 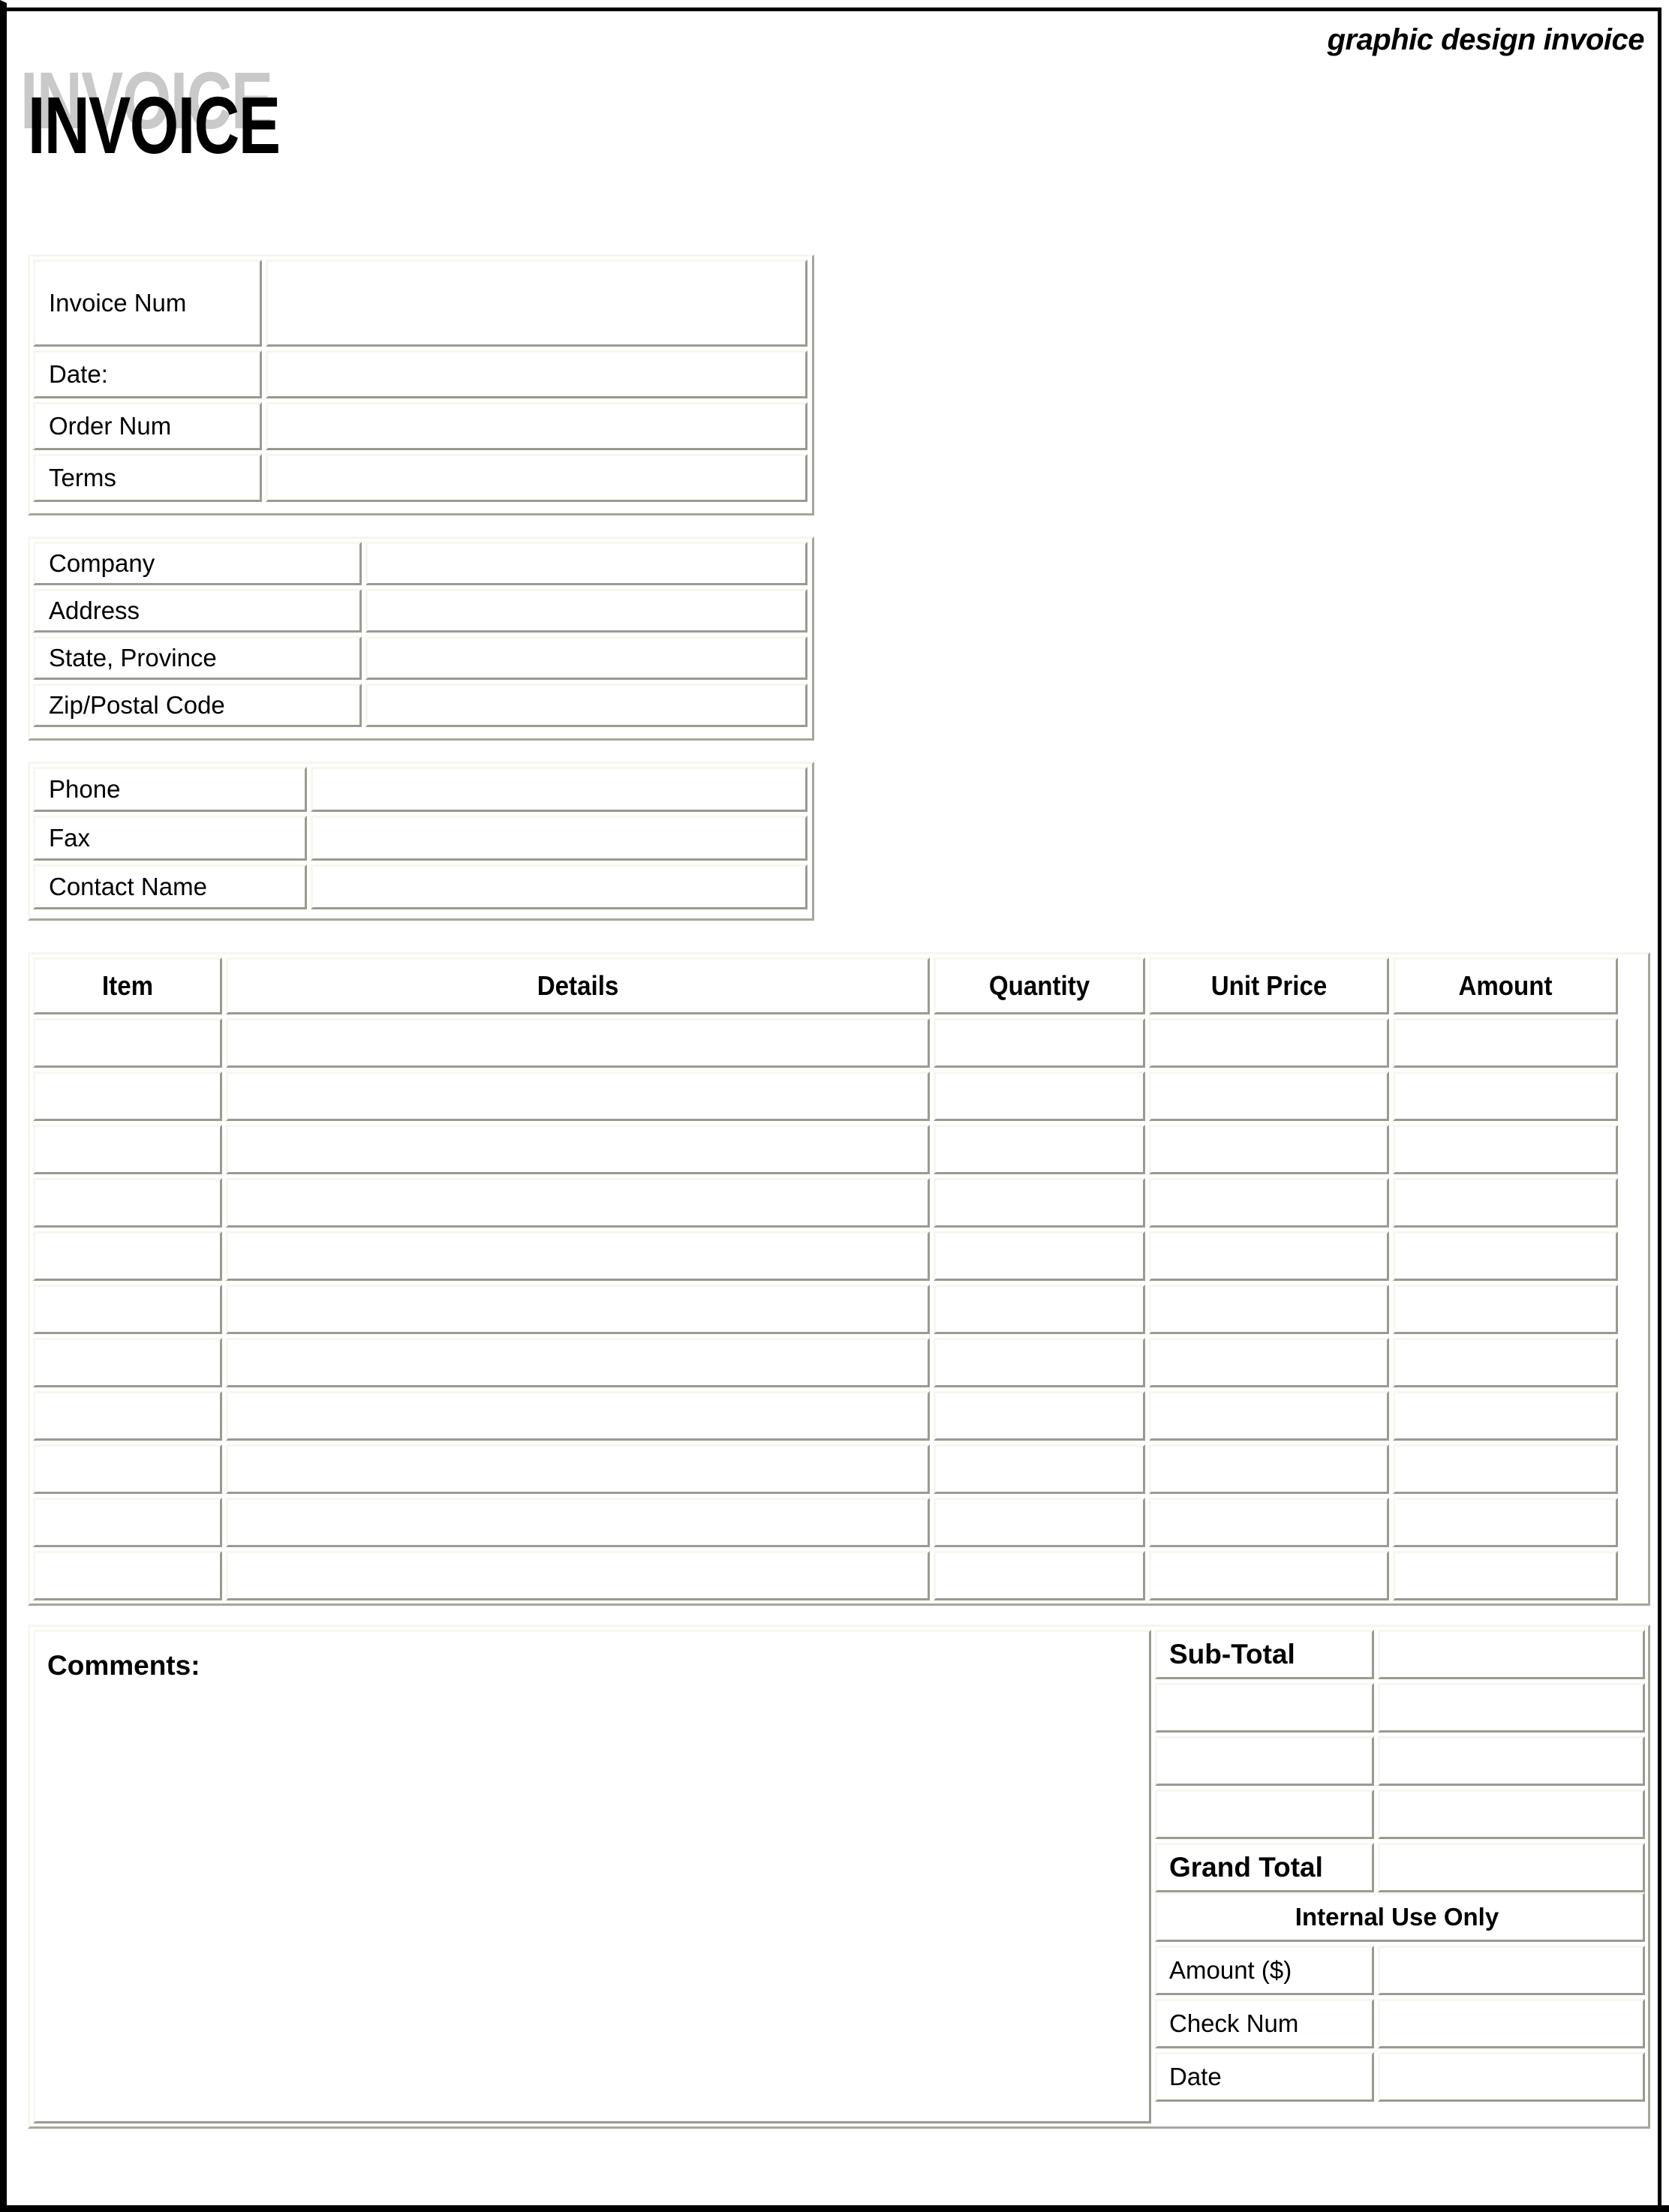 I want to click on address-label-cell: Address, so click(x=198, y=611).